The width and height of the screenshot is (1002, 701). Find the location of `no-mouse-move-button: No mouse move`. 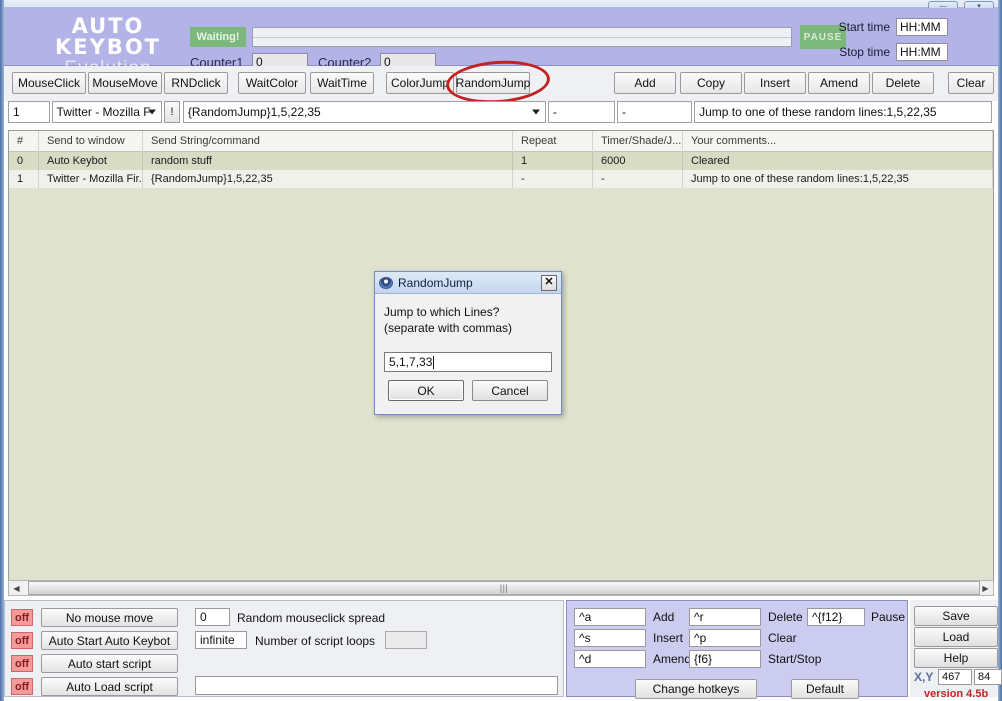

no-mouse-move-button: No mouse move is located at coordinates (109, 617).